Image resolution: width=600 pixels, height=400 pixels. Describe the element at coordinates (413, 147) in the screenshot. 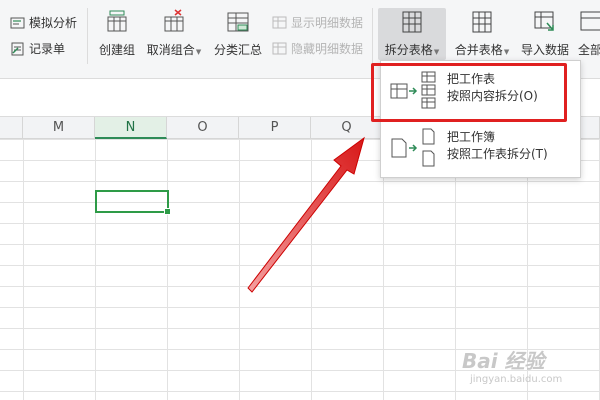

I see `split-book-icon` at that location.